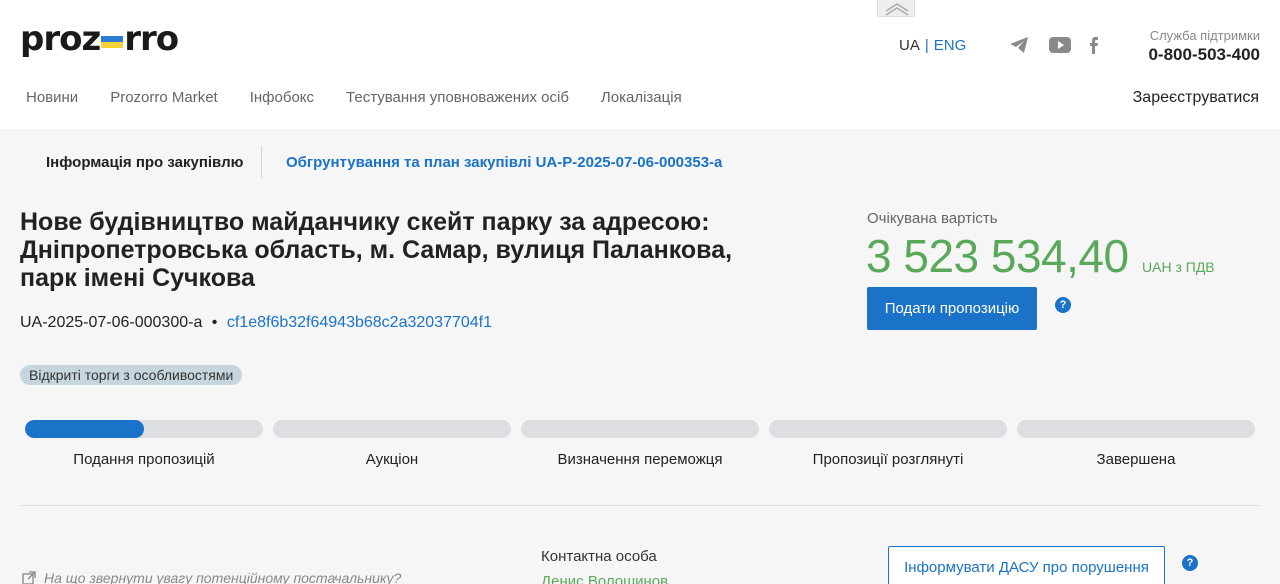  I want to click on nav-item-infobox: Інфобокс, so click(282, 97).